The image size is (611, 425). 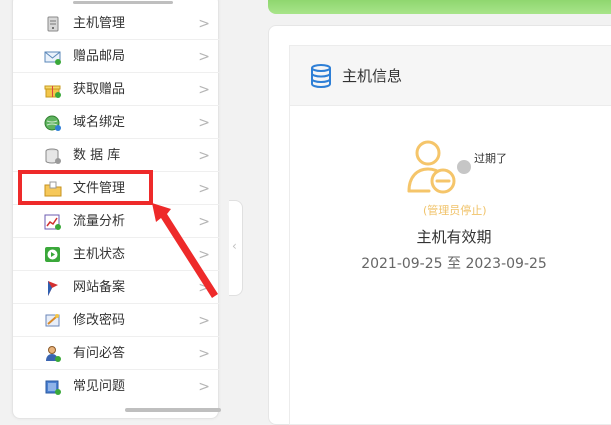 What do you see at coordinates (450, 76) in the screenshot?
I see `panel-header: 主机信息` at bounding box center [450, 76].